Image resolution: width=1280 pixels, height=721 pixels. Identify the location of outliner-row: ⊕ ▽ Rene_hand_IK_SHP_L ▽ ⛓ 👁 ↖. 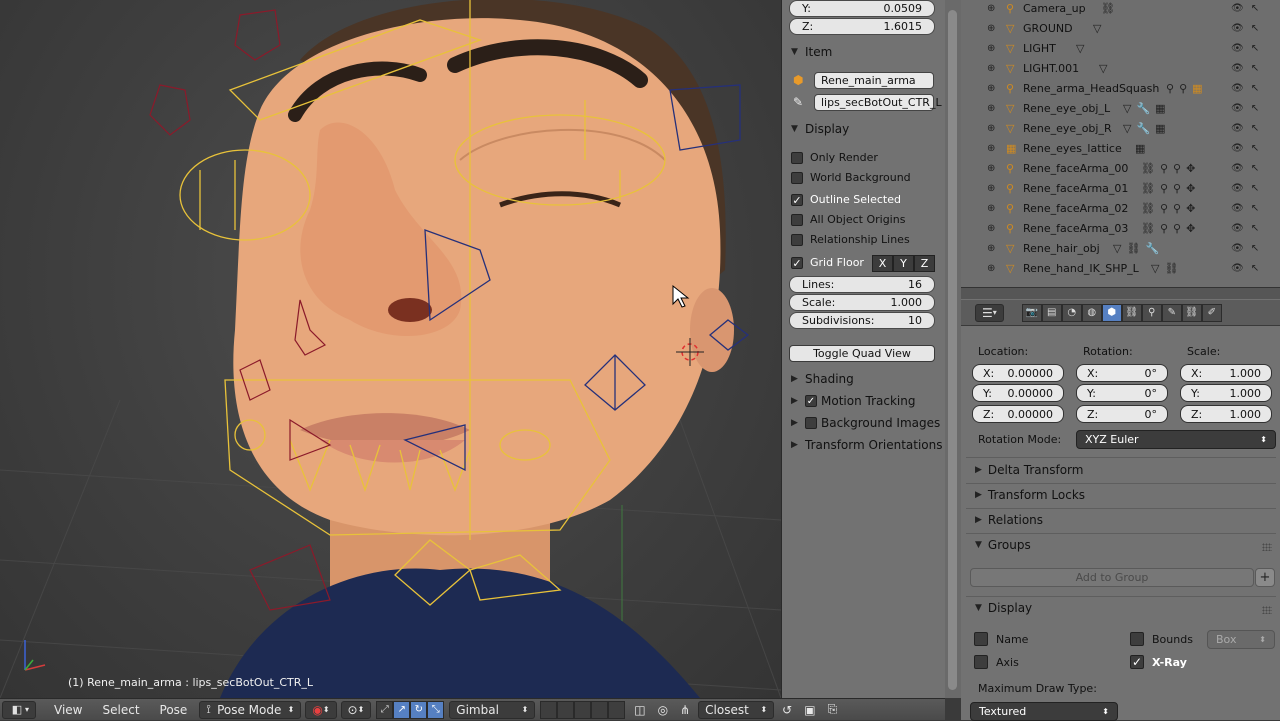
(1120, 268).